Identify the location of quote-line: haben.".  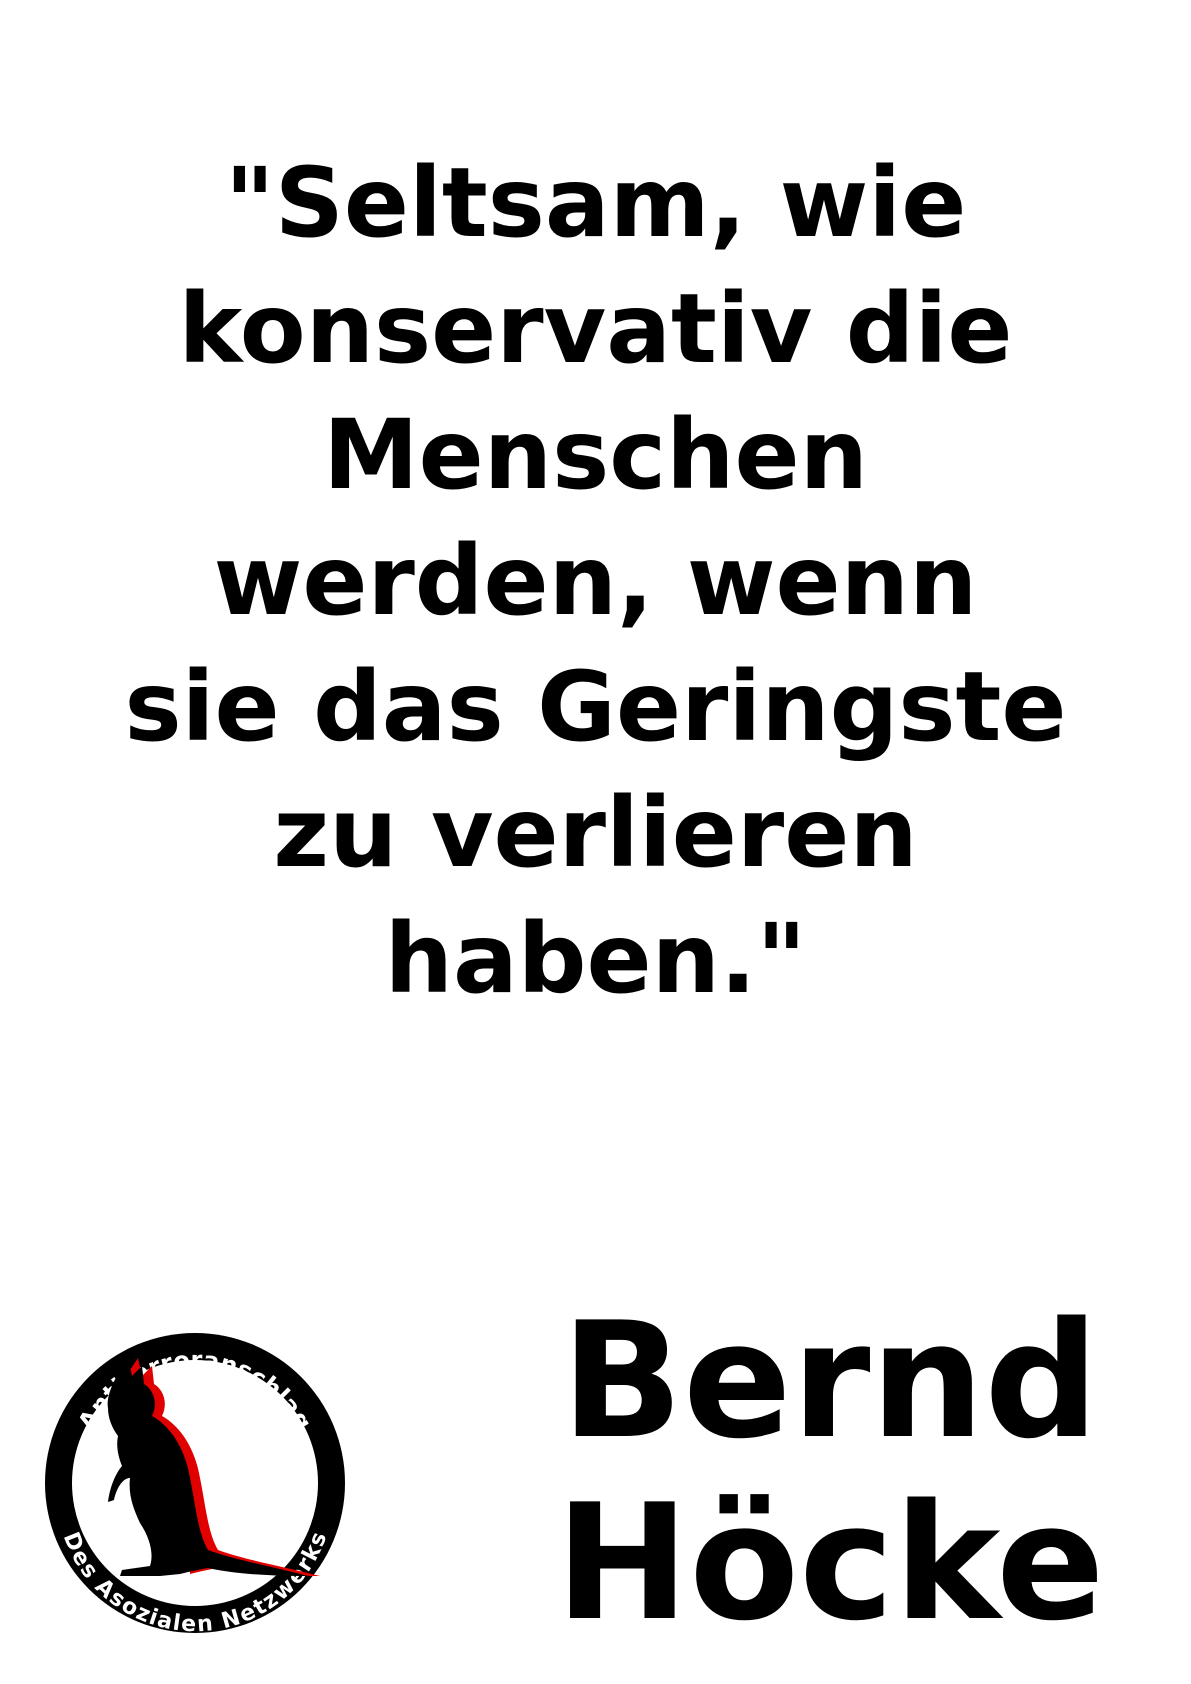
(595, 959).